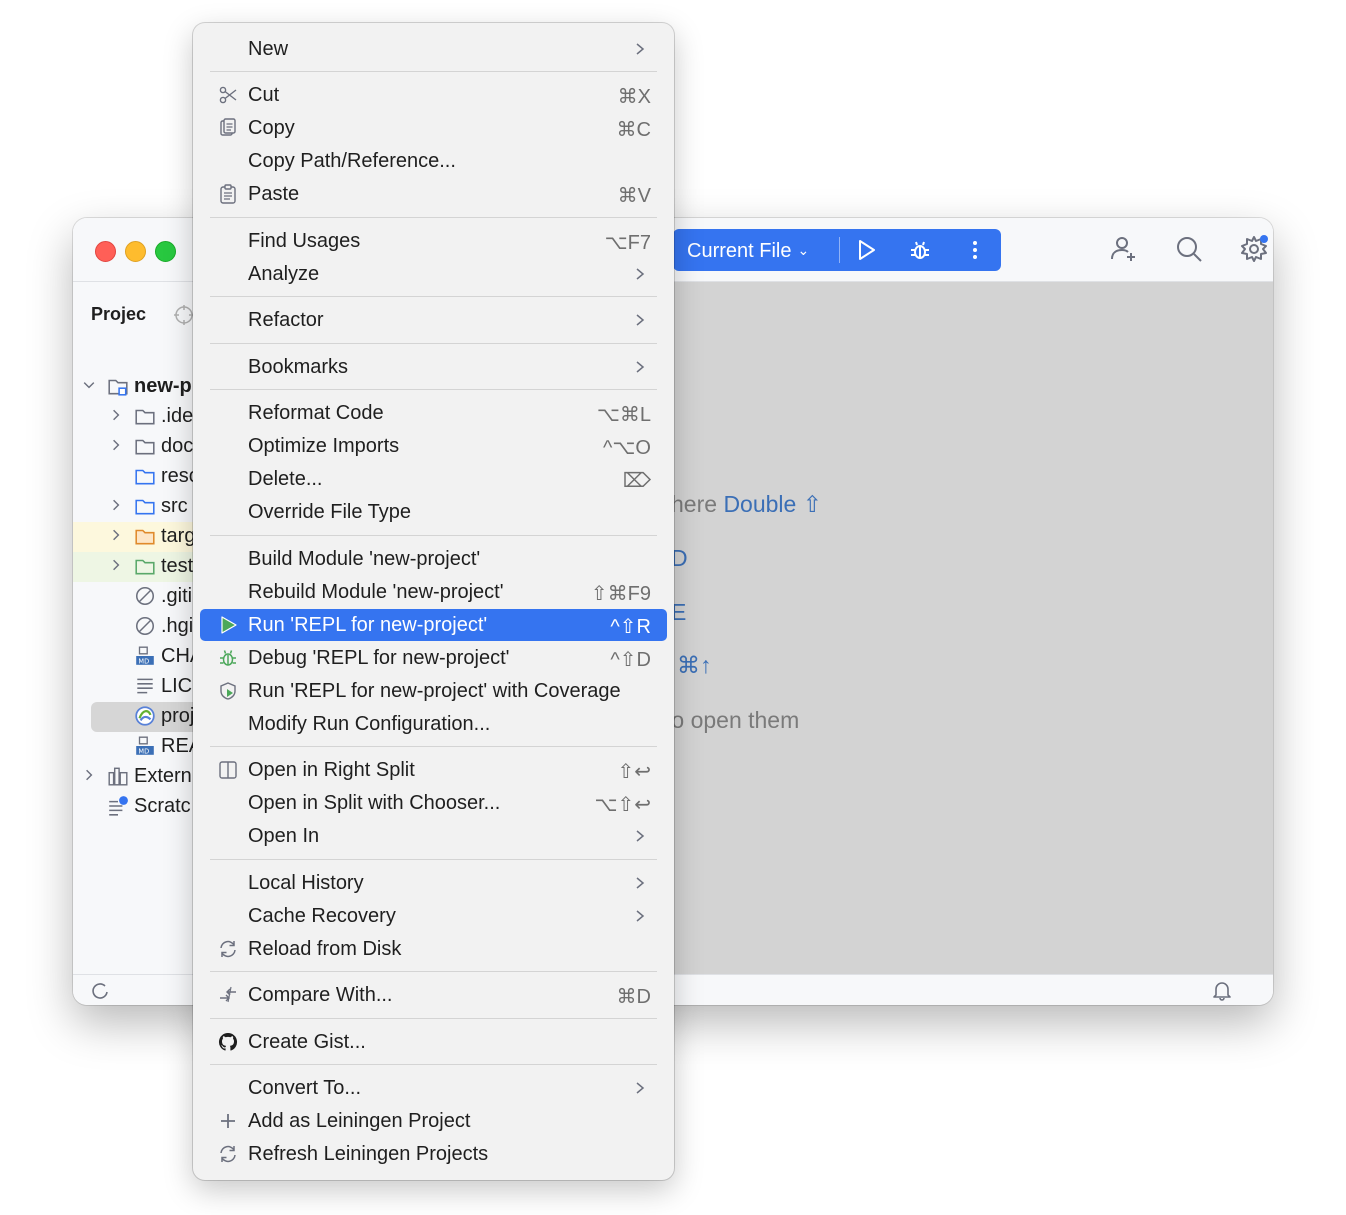 The height and width of the screenshot is (1215, 1346). Describe the element at coordinates (316, 413) in the screenshot. I see `menu-item-label: Reformat Code` at that location.